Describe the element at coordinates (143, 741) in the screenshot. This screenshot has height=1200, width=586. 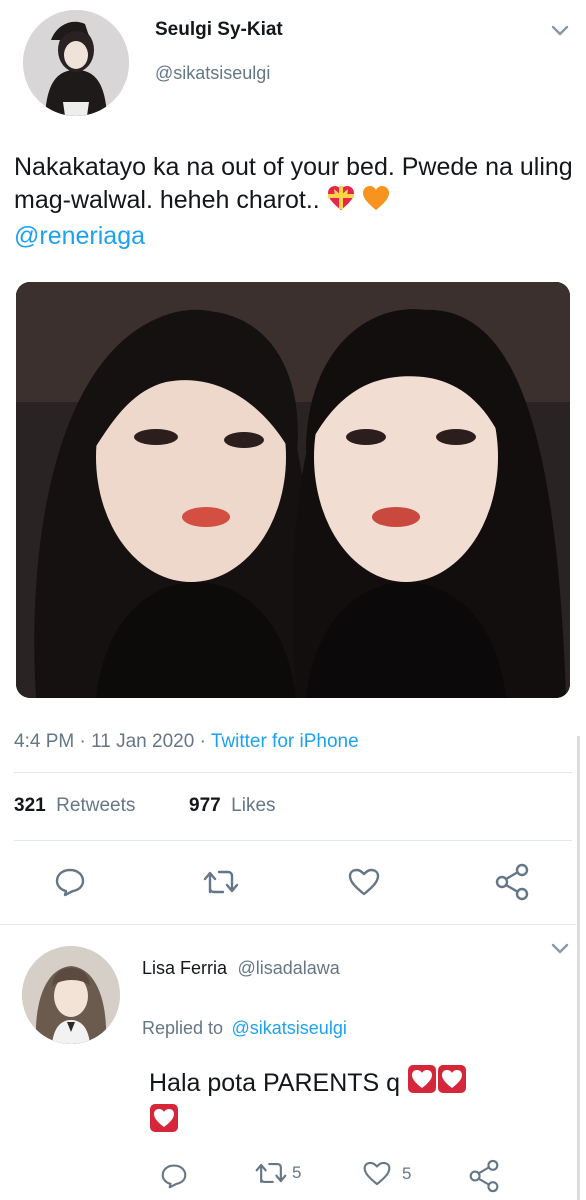
I see `tweet-date: 11 Jan 2020` at that location.